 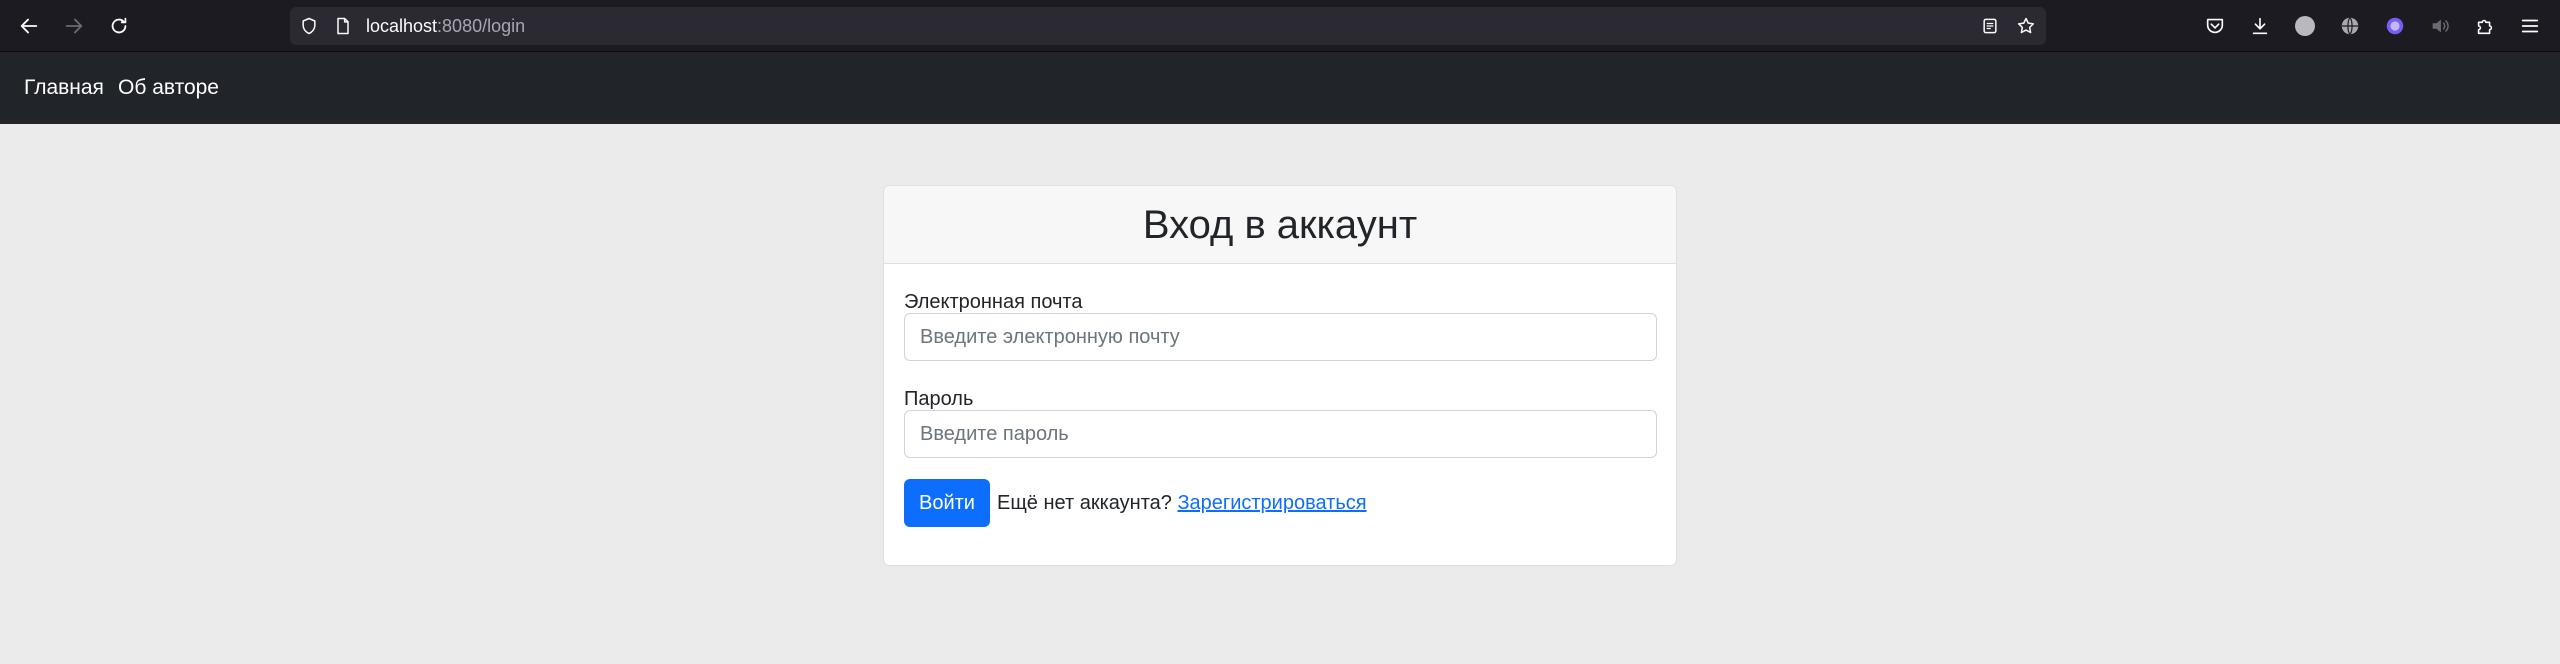 I want to click on reload-icon, so click(x=119, y=25).